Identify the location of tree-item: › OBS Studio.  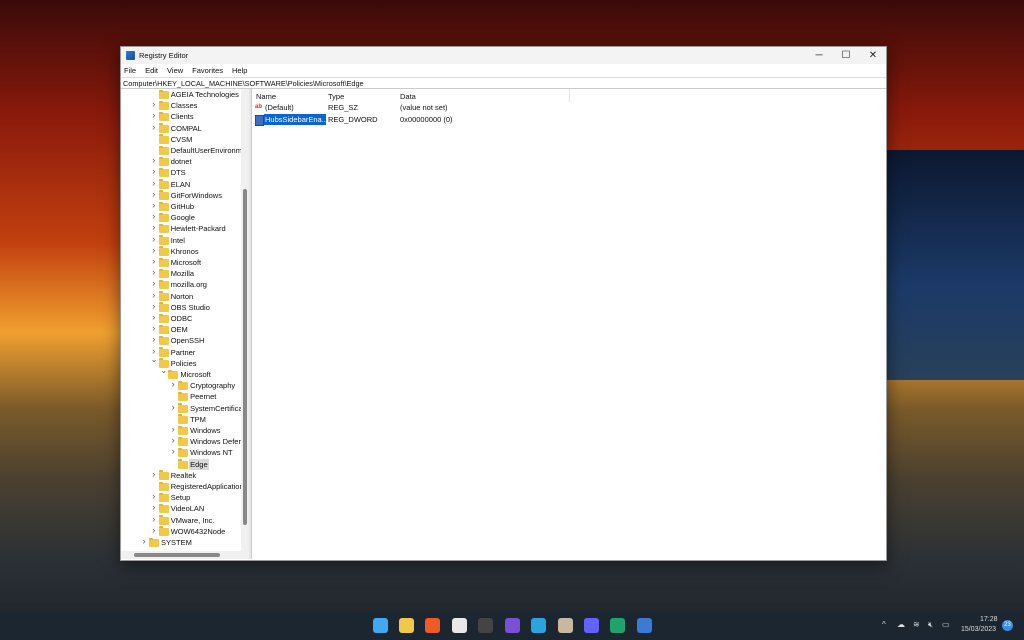
(185, 307).